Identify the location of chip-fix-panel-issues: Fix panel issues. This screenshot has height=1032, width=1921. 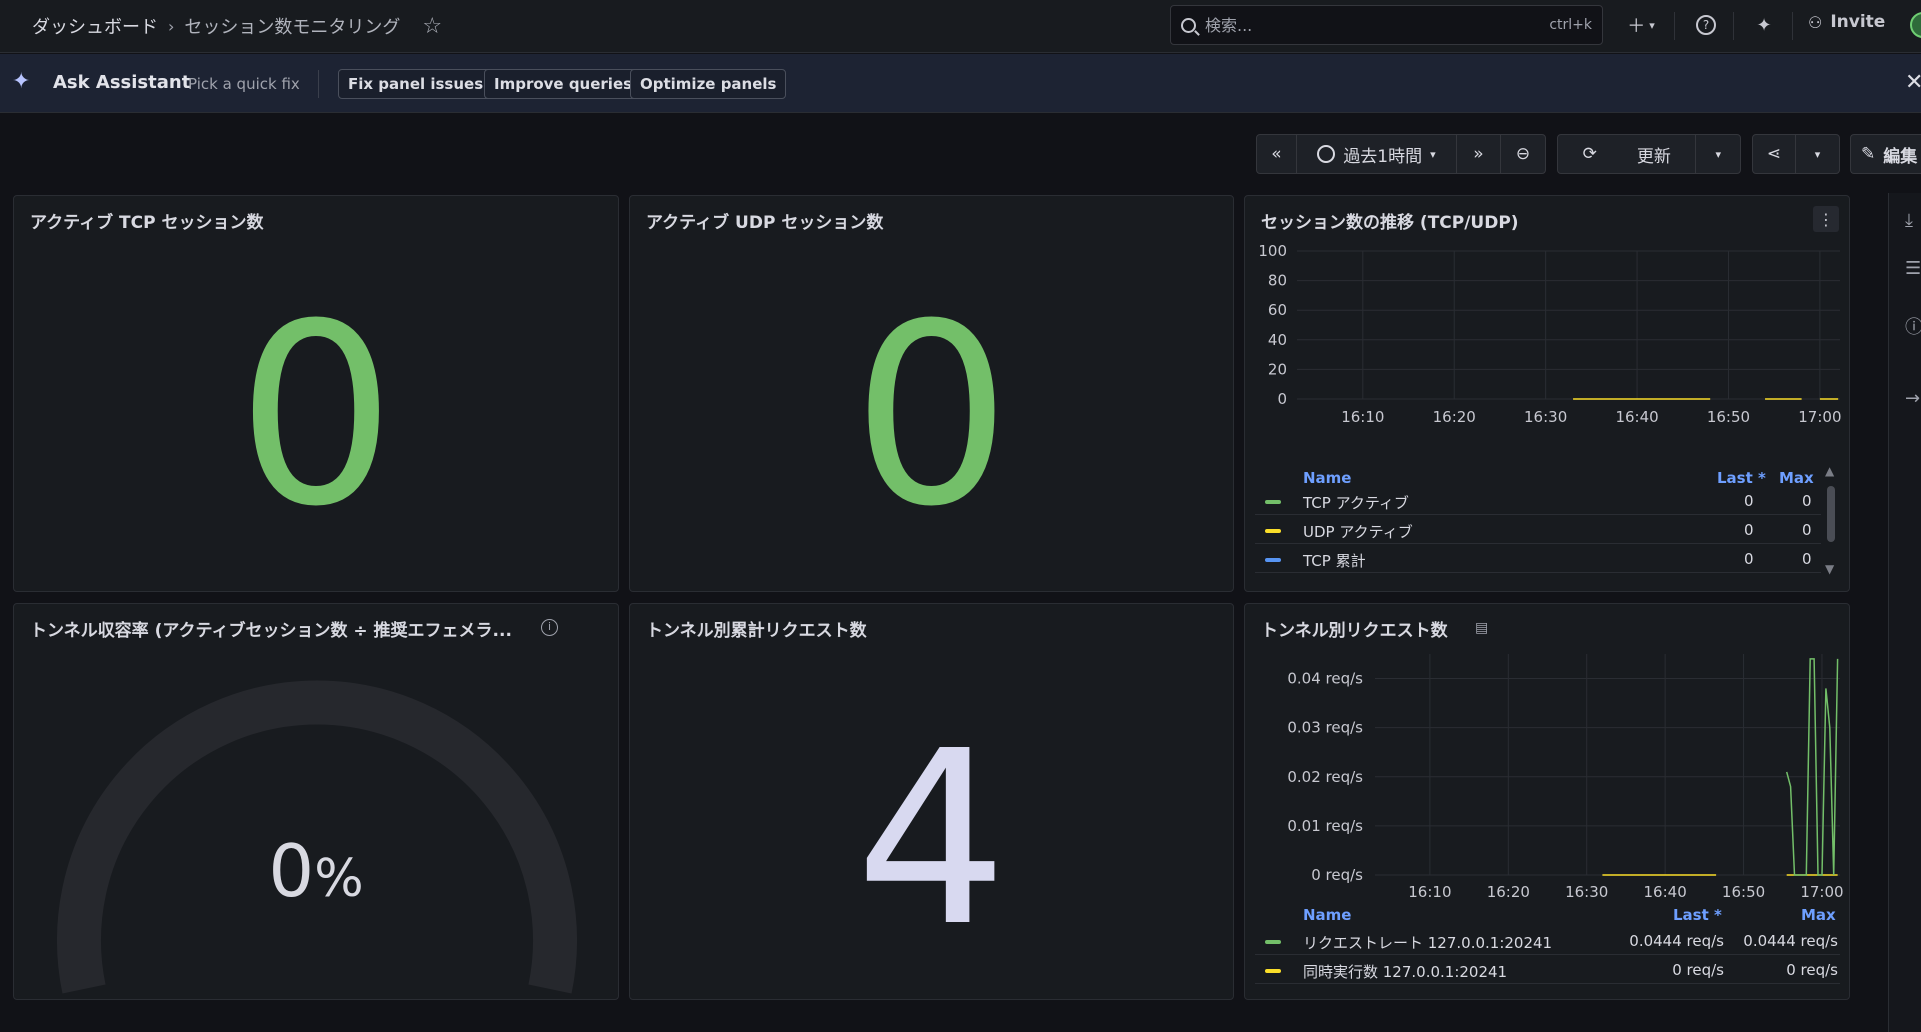
(416, 84).